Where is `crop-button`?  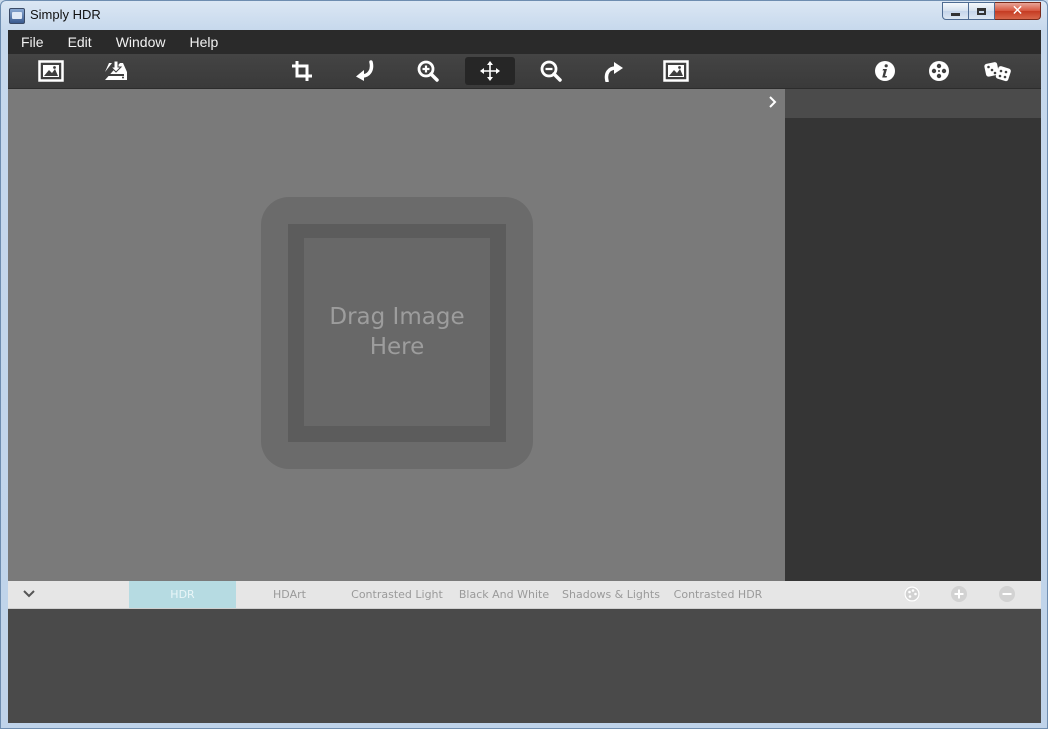
crop-button is located at coordinates (303, 71).